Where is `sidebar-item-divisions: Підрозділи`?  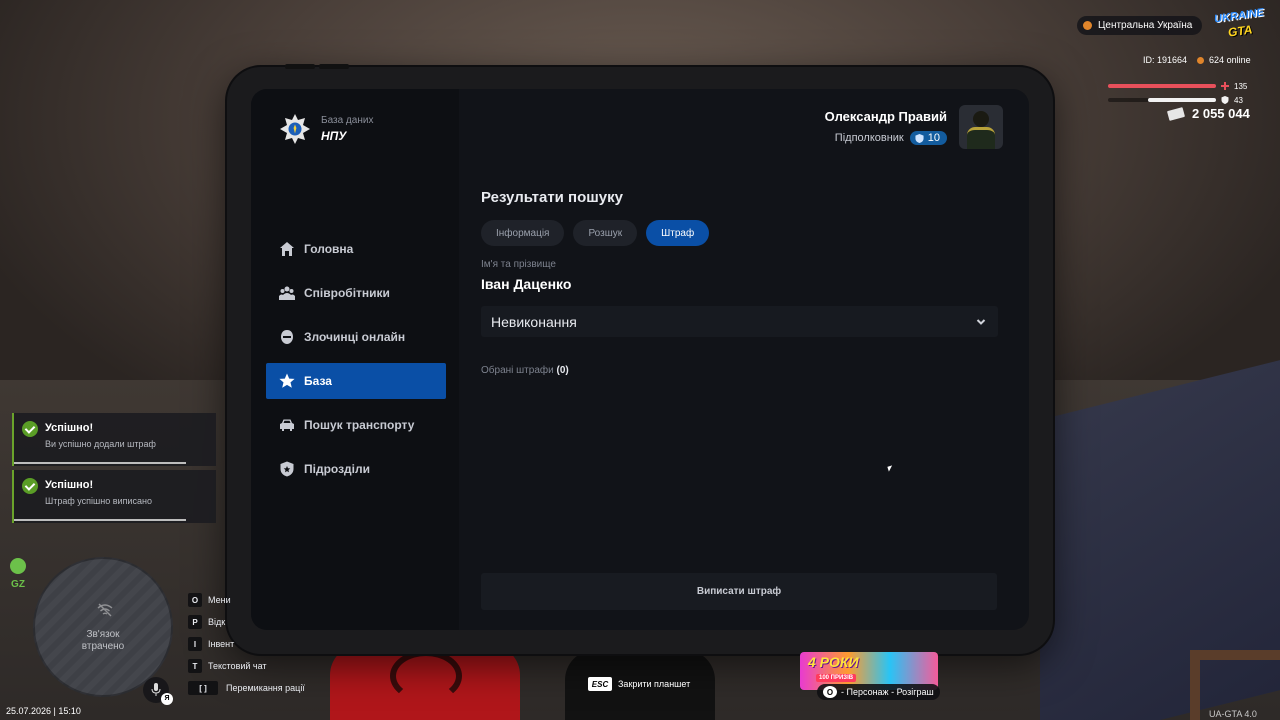 sidebar-item-divisions: Підрозділи is located at coordinates (356, 469).